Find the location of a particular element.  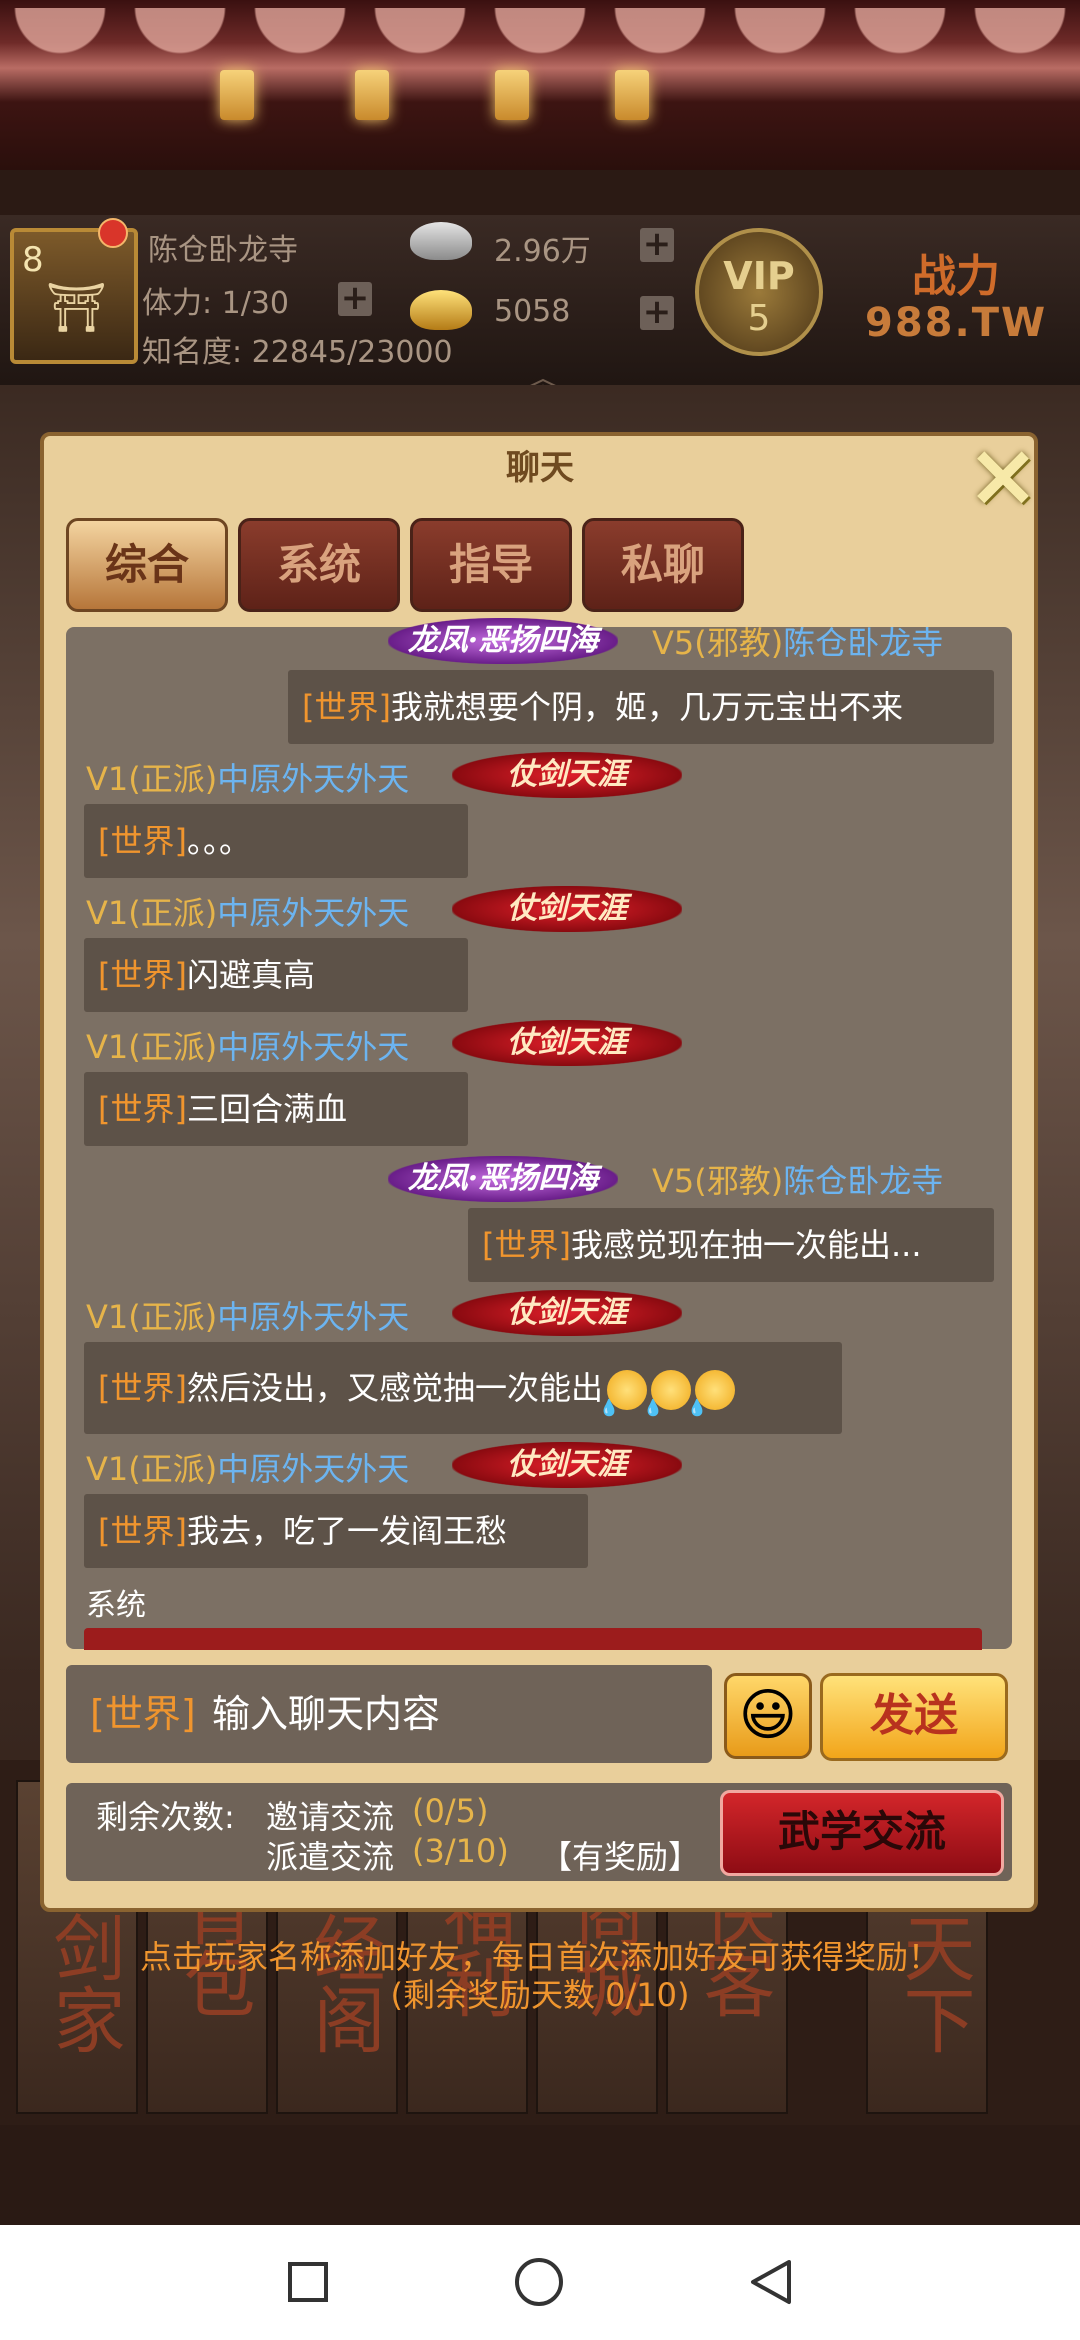

input-channel-tag: [世界] is located at coordinates (143, 1710).